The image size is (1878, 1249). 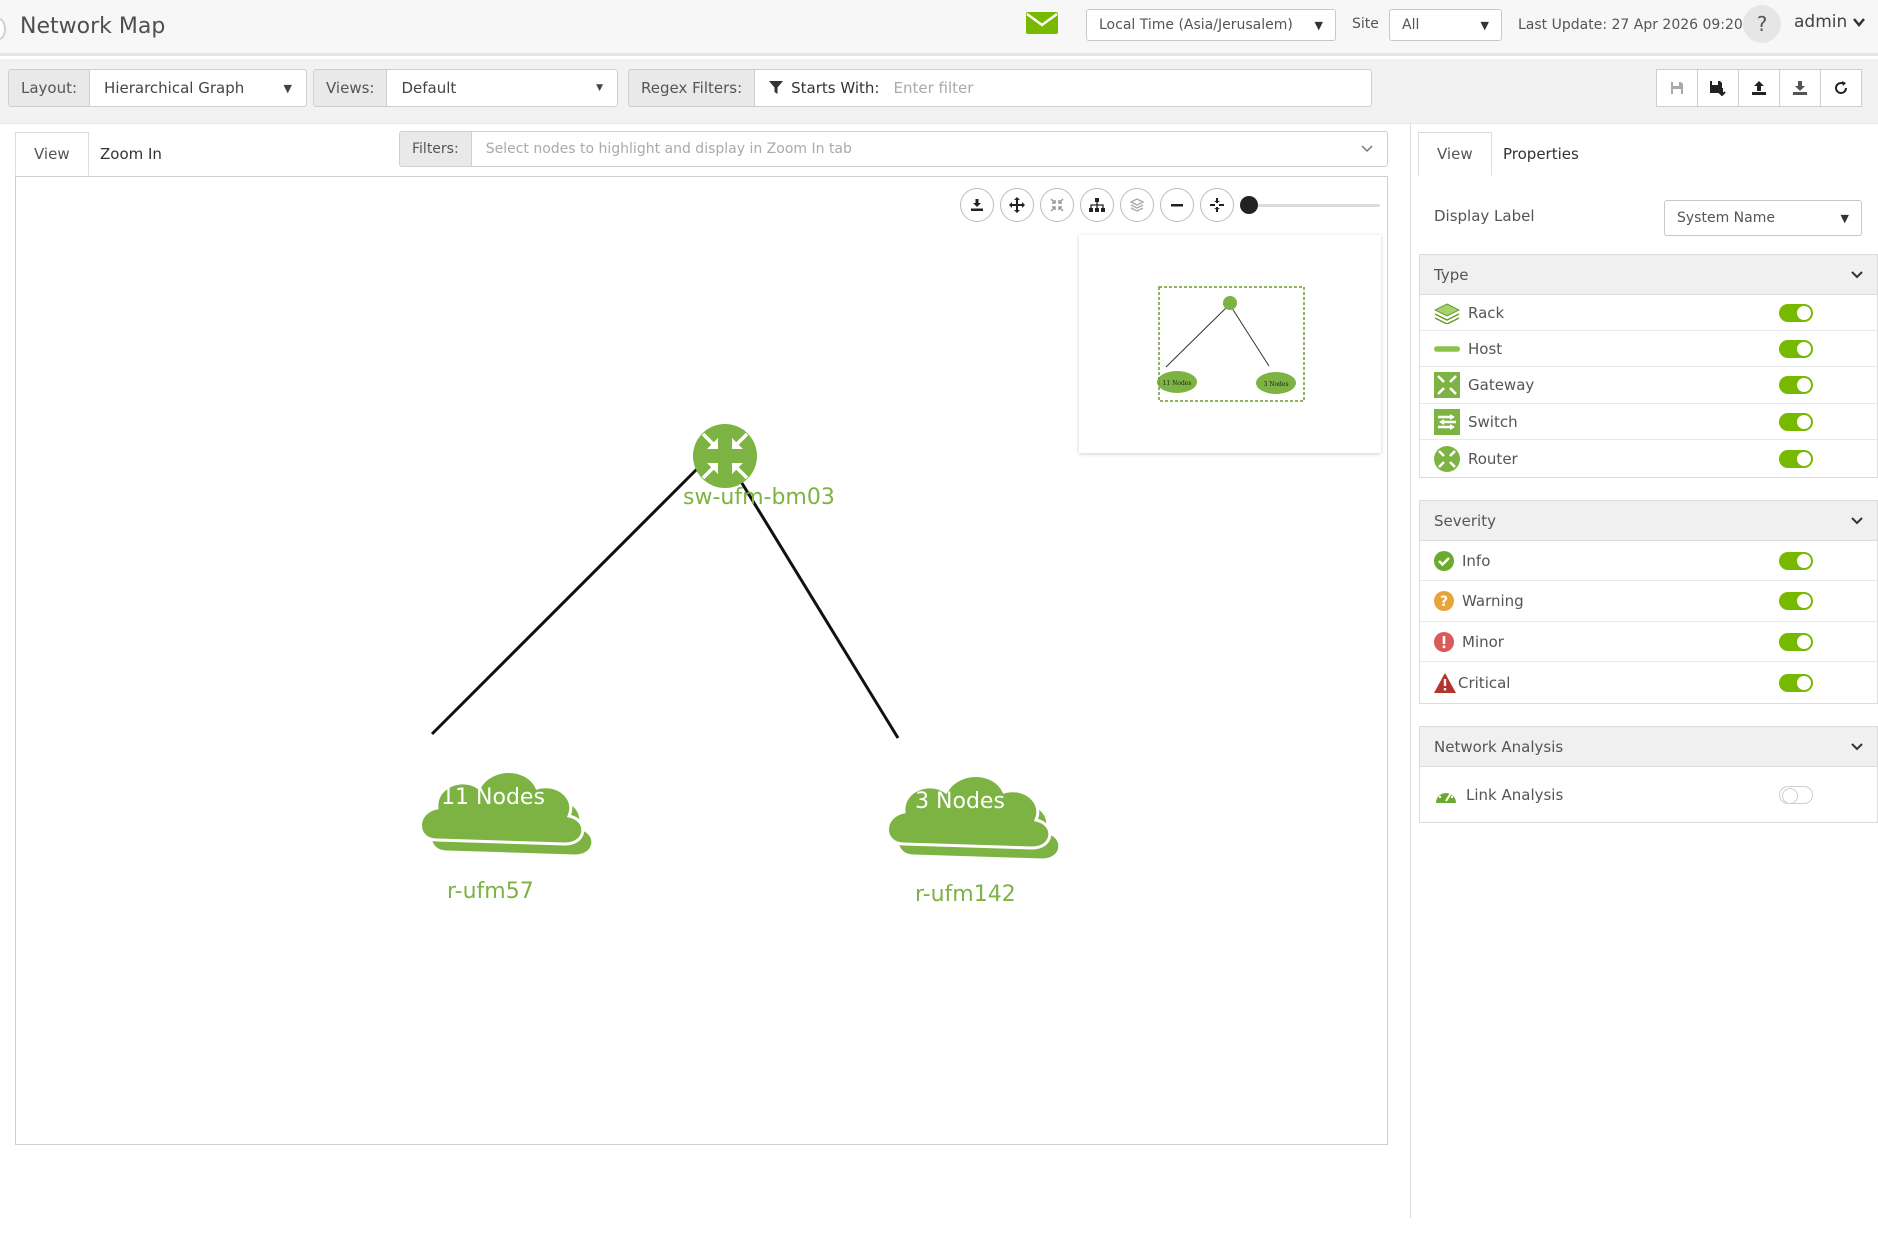 I want to click on last-update: Last Update: 27 Apr 2026 09:20, so click(x=1630, y=25).